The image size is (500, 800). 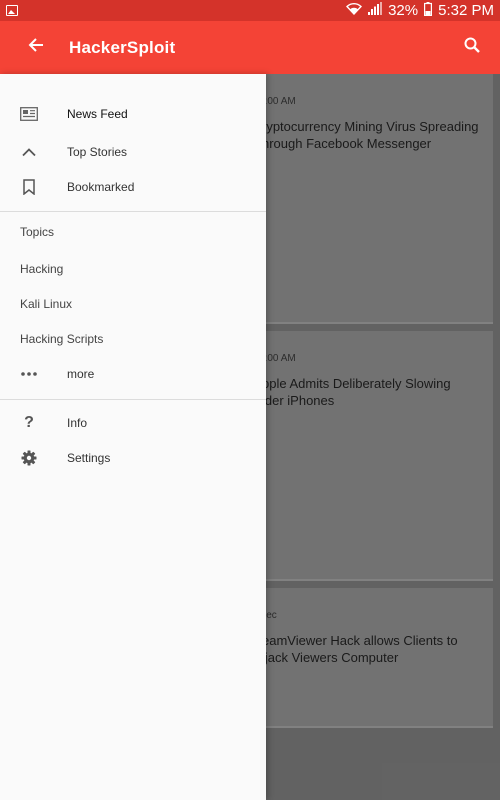 I want to click on drawer-item-label: Info, so click(x=77, y=423).